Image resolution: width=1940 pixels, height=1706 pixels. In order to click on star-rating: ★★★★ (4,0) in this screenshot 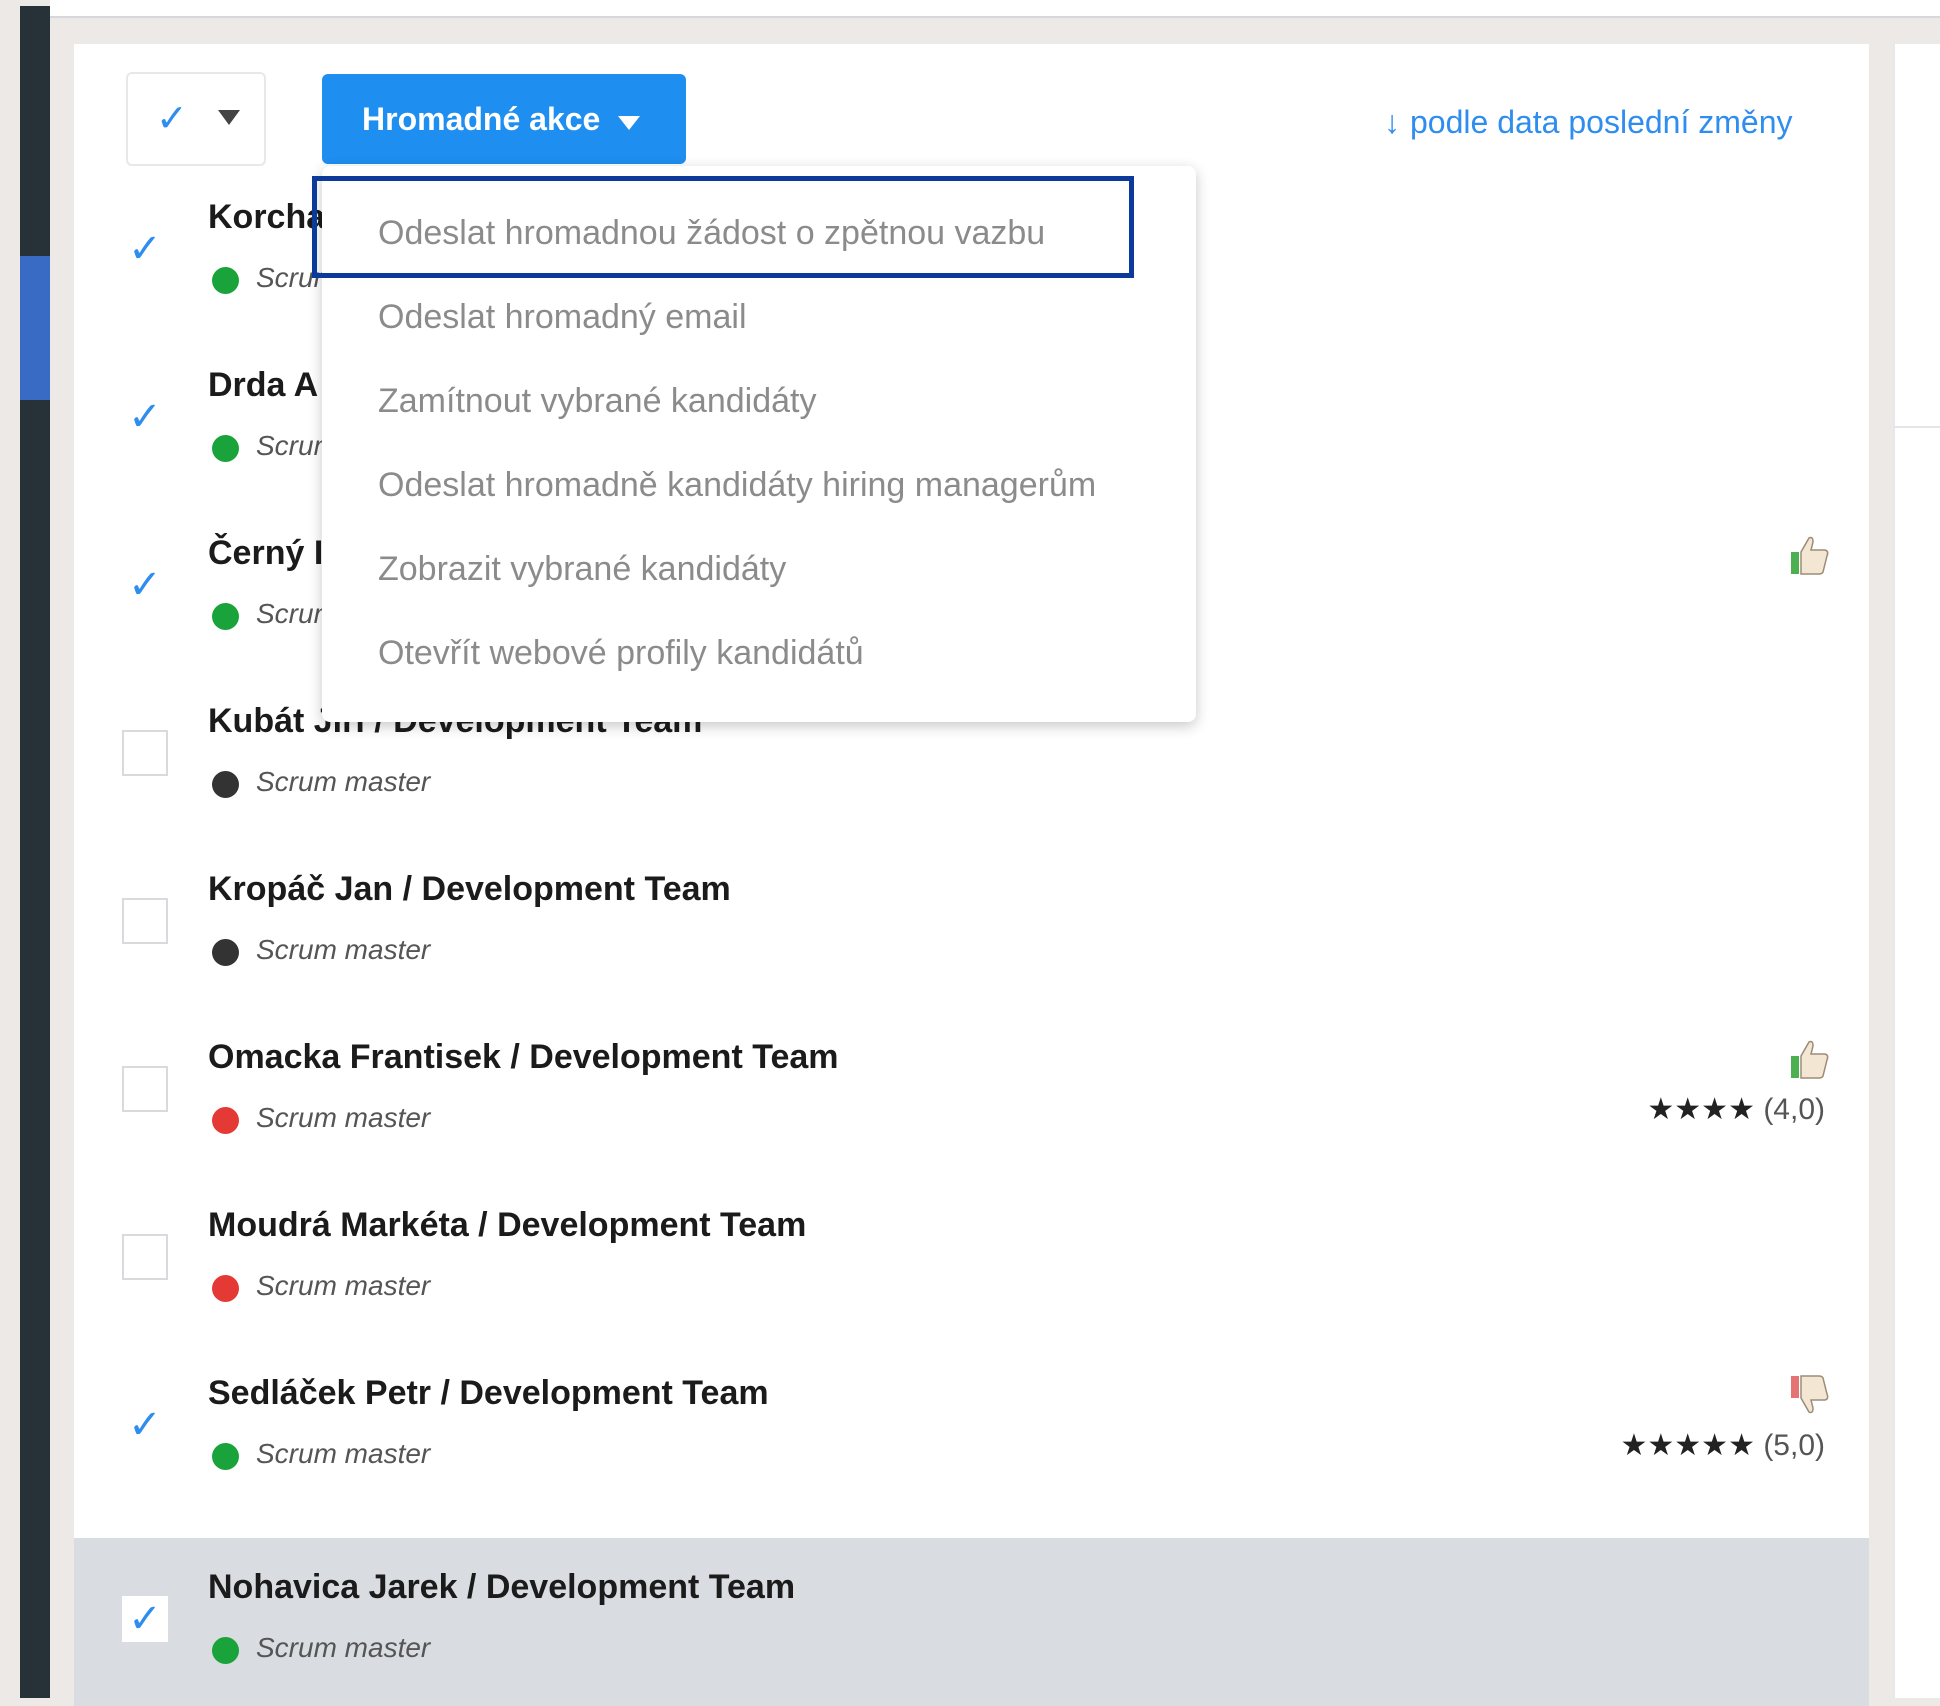, I will do `click(1736, 1109)`.